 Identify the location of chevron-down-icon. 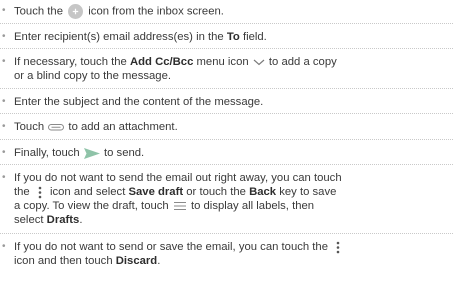
(259, 62).